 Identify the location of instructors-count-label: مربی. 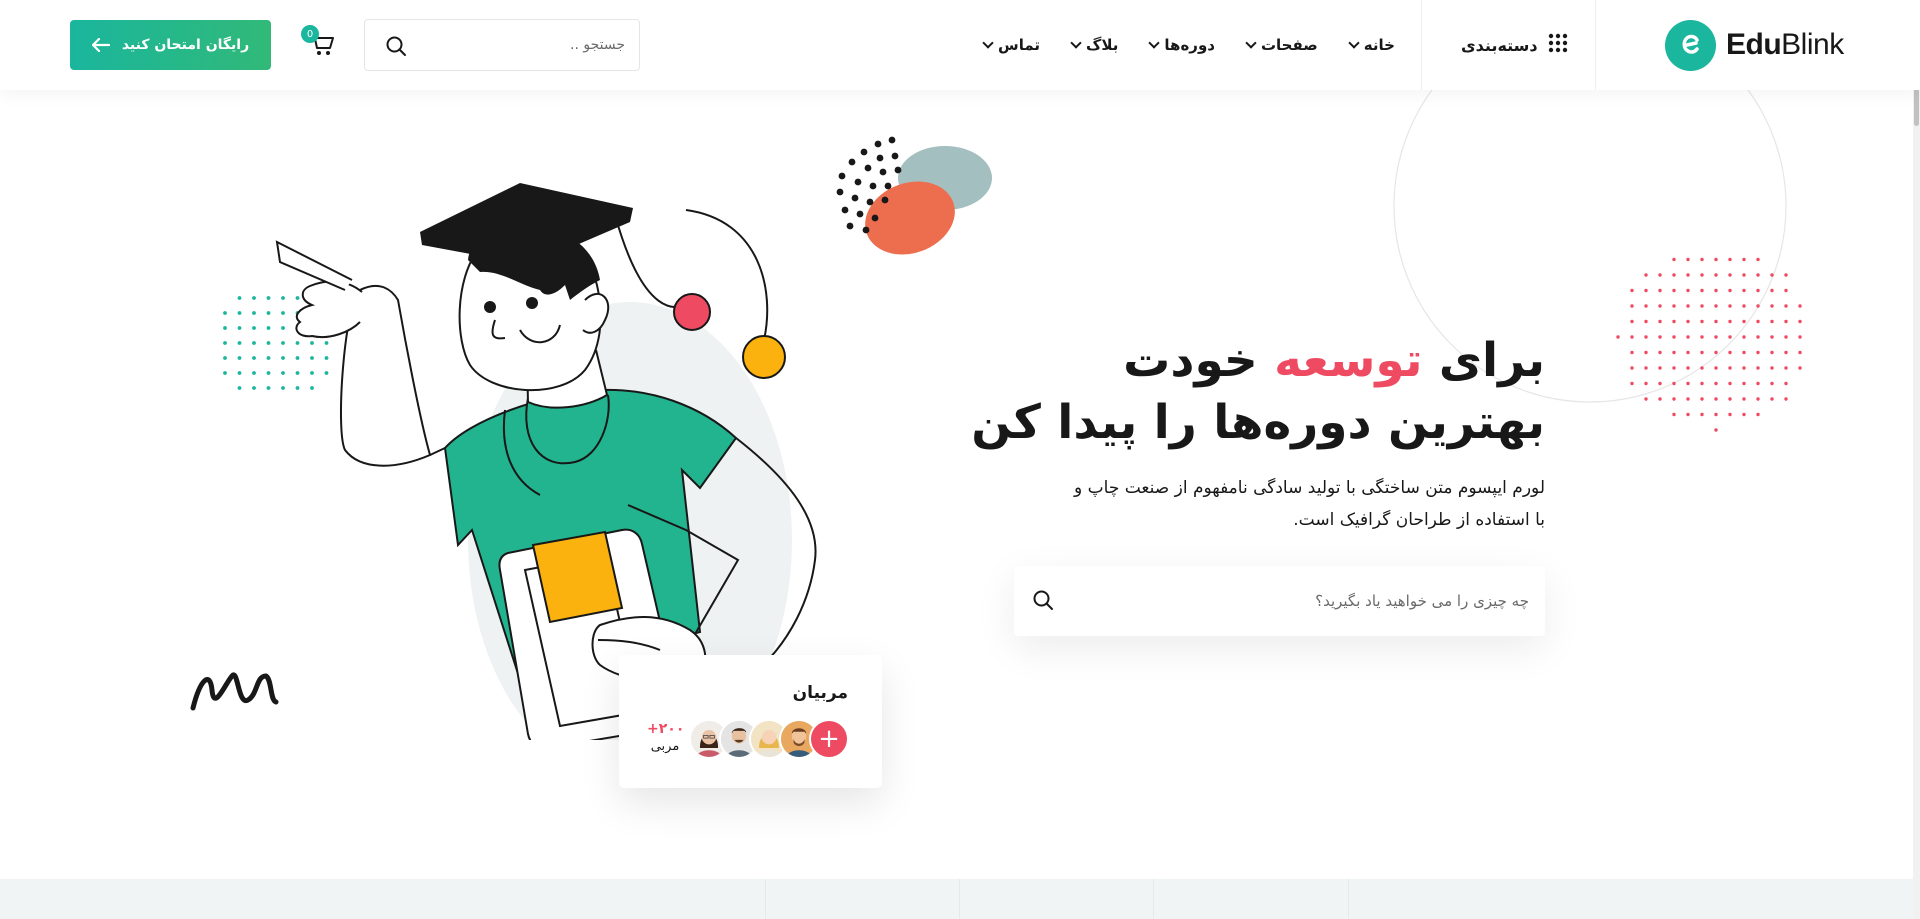
(665, 746).